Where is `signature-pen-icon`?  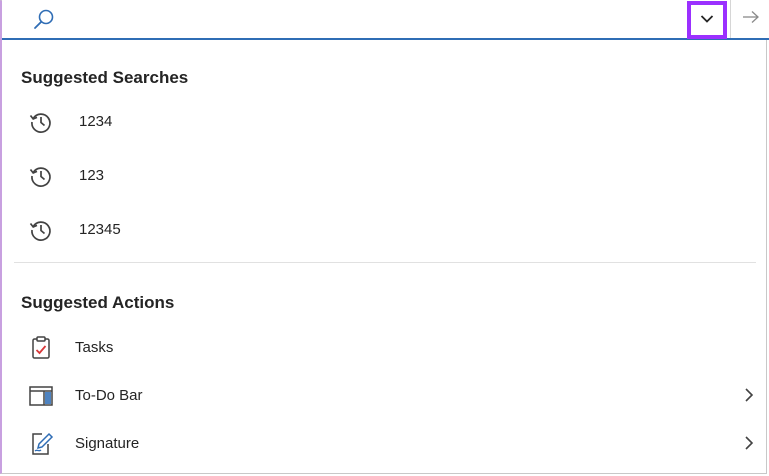
signature-pen-icon is located at coordinates (41, 444).